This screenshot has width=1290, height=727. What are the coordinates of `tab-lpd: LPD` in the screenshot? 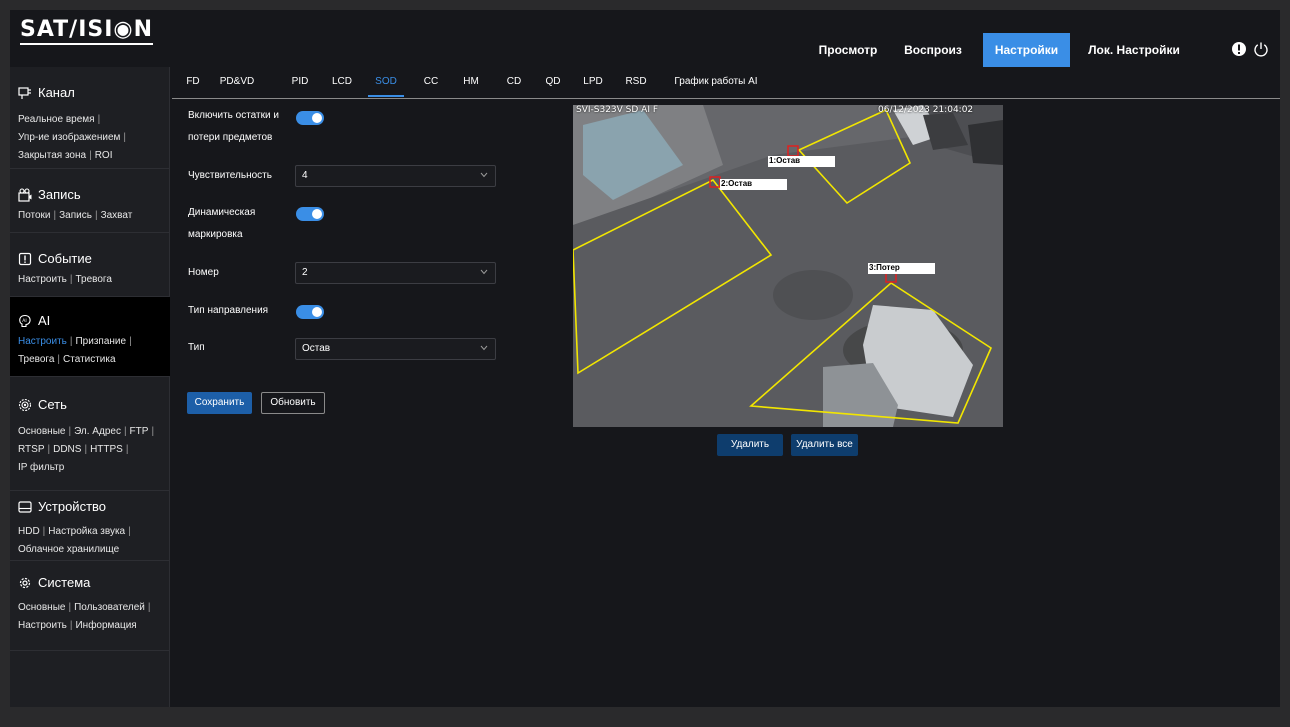 It's located at (593, 82).